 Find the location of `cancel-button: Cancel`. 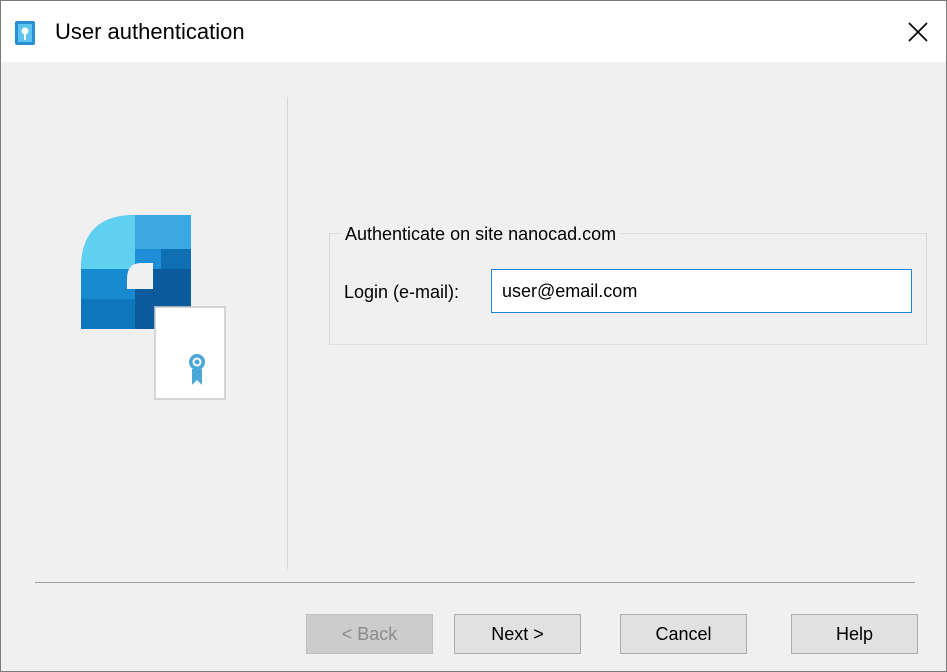

cancel-button: Cancel is located at coordinates (683, 634).